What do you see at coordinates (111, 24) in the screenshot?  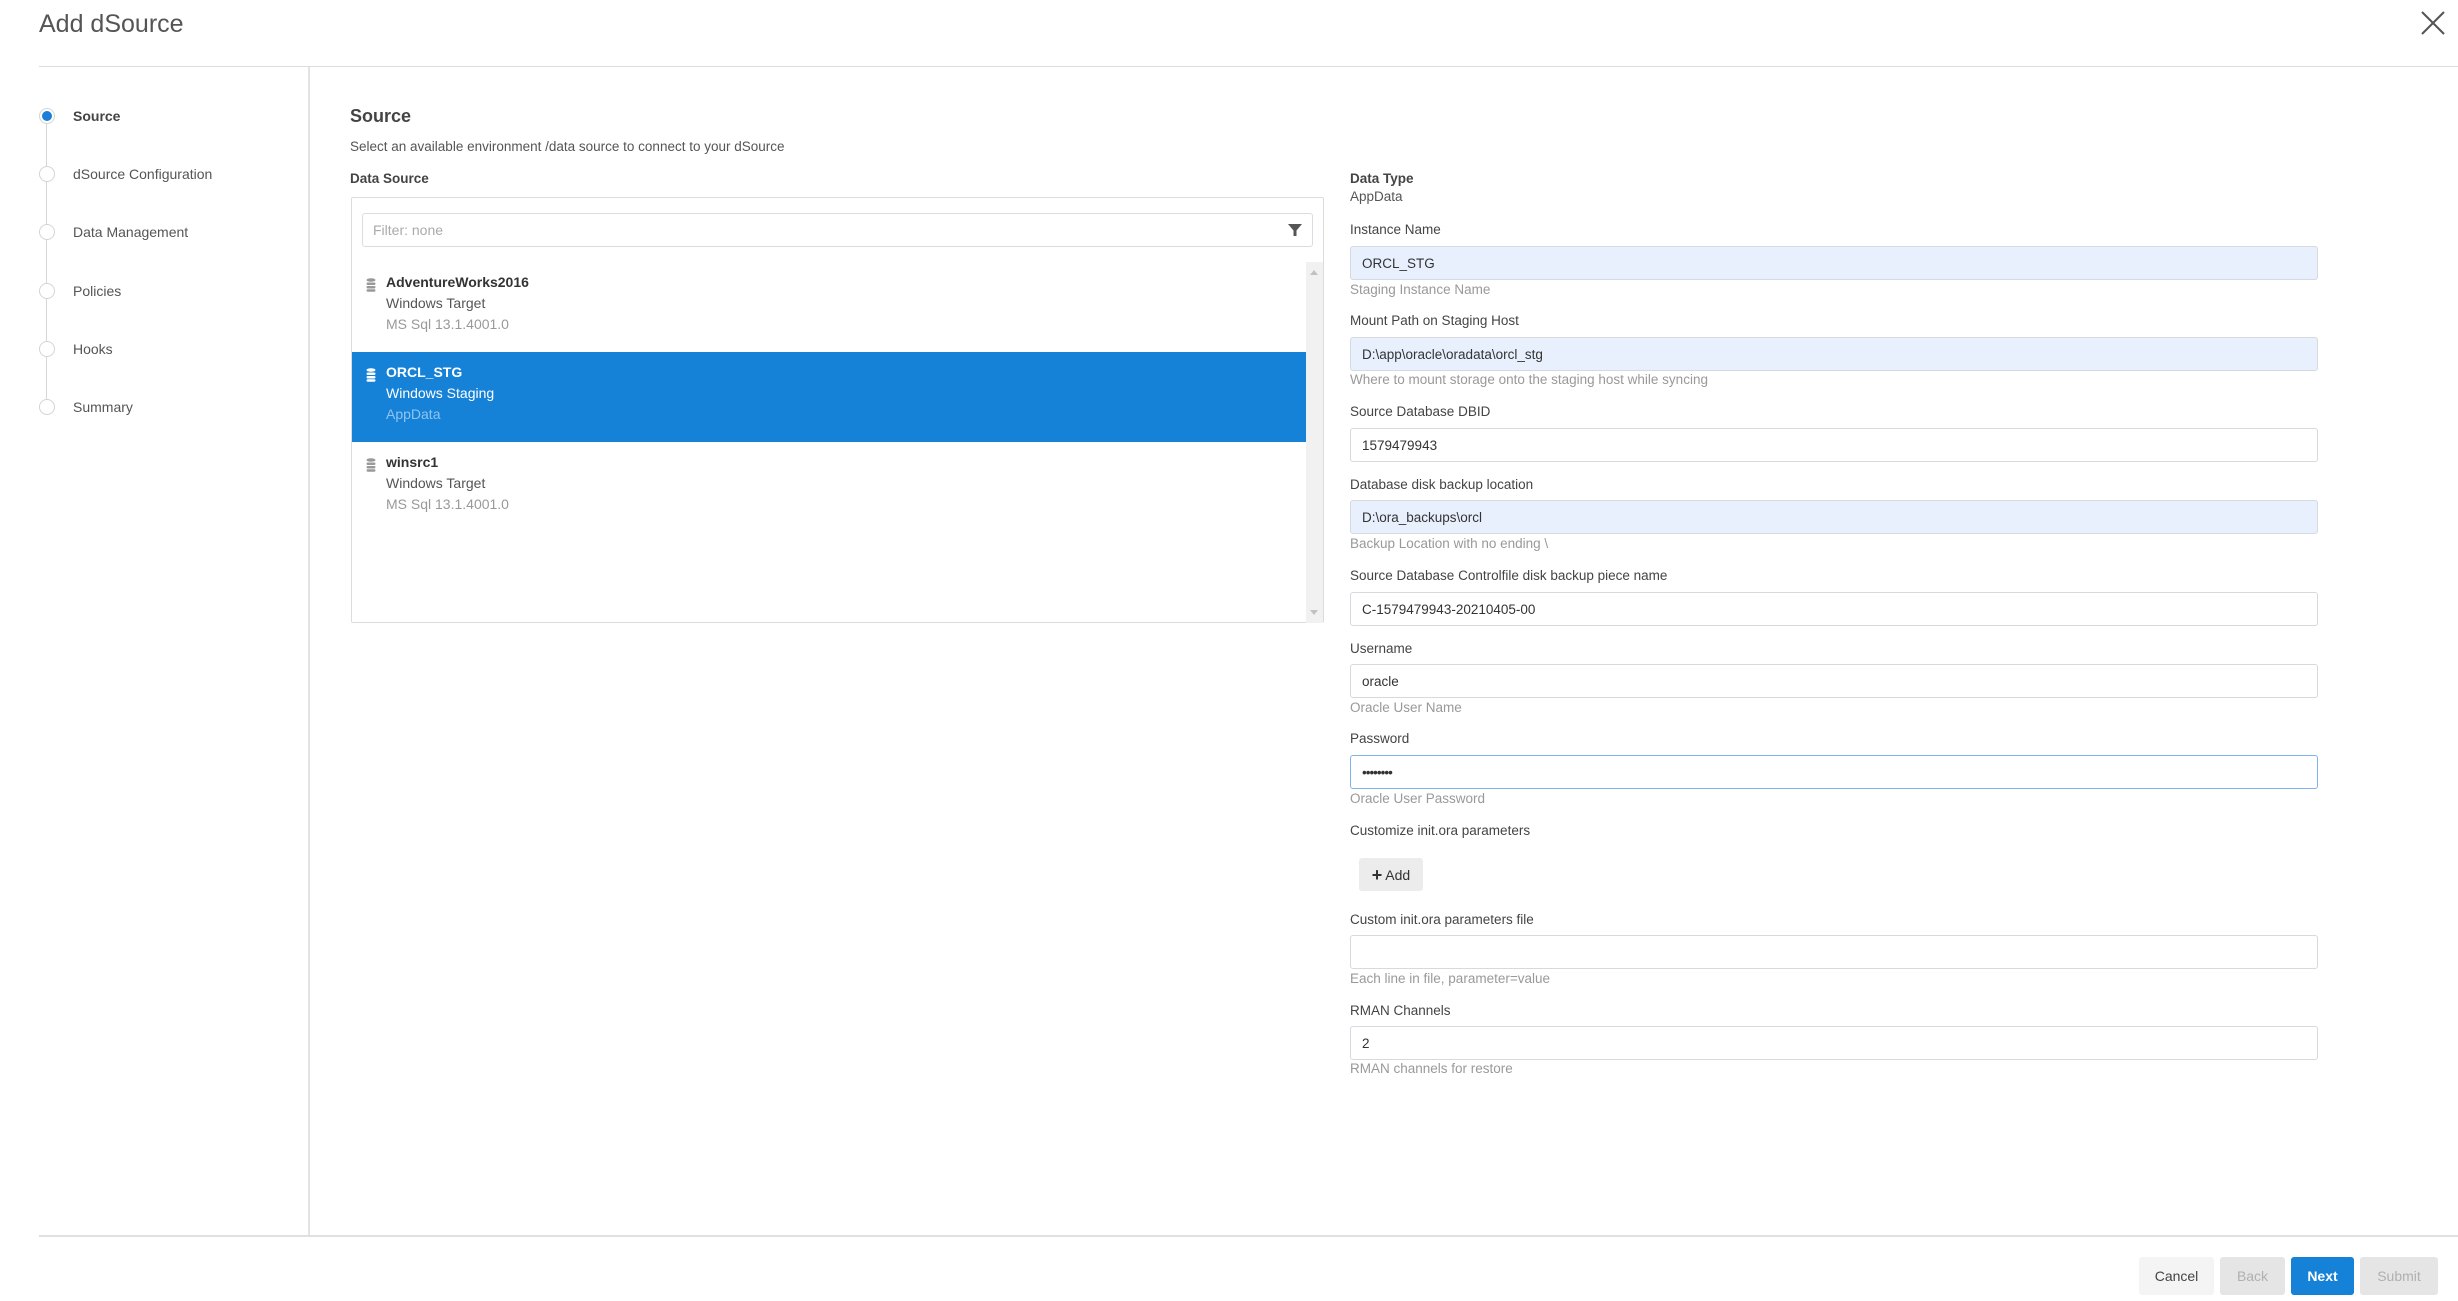 I see `dialog-title: Add dSource` at bounding box center [111, 24].